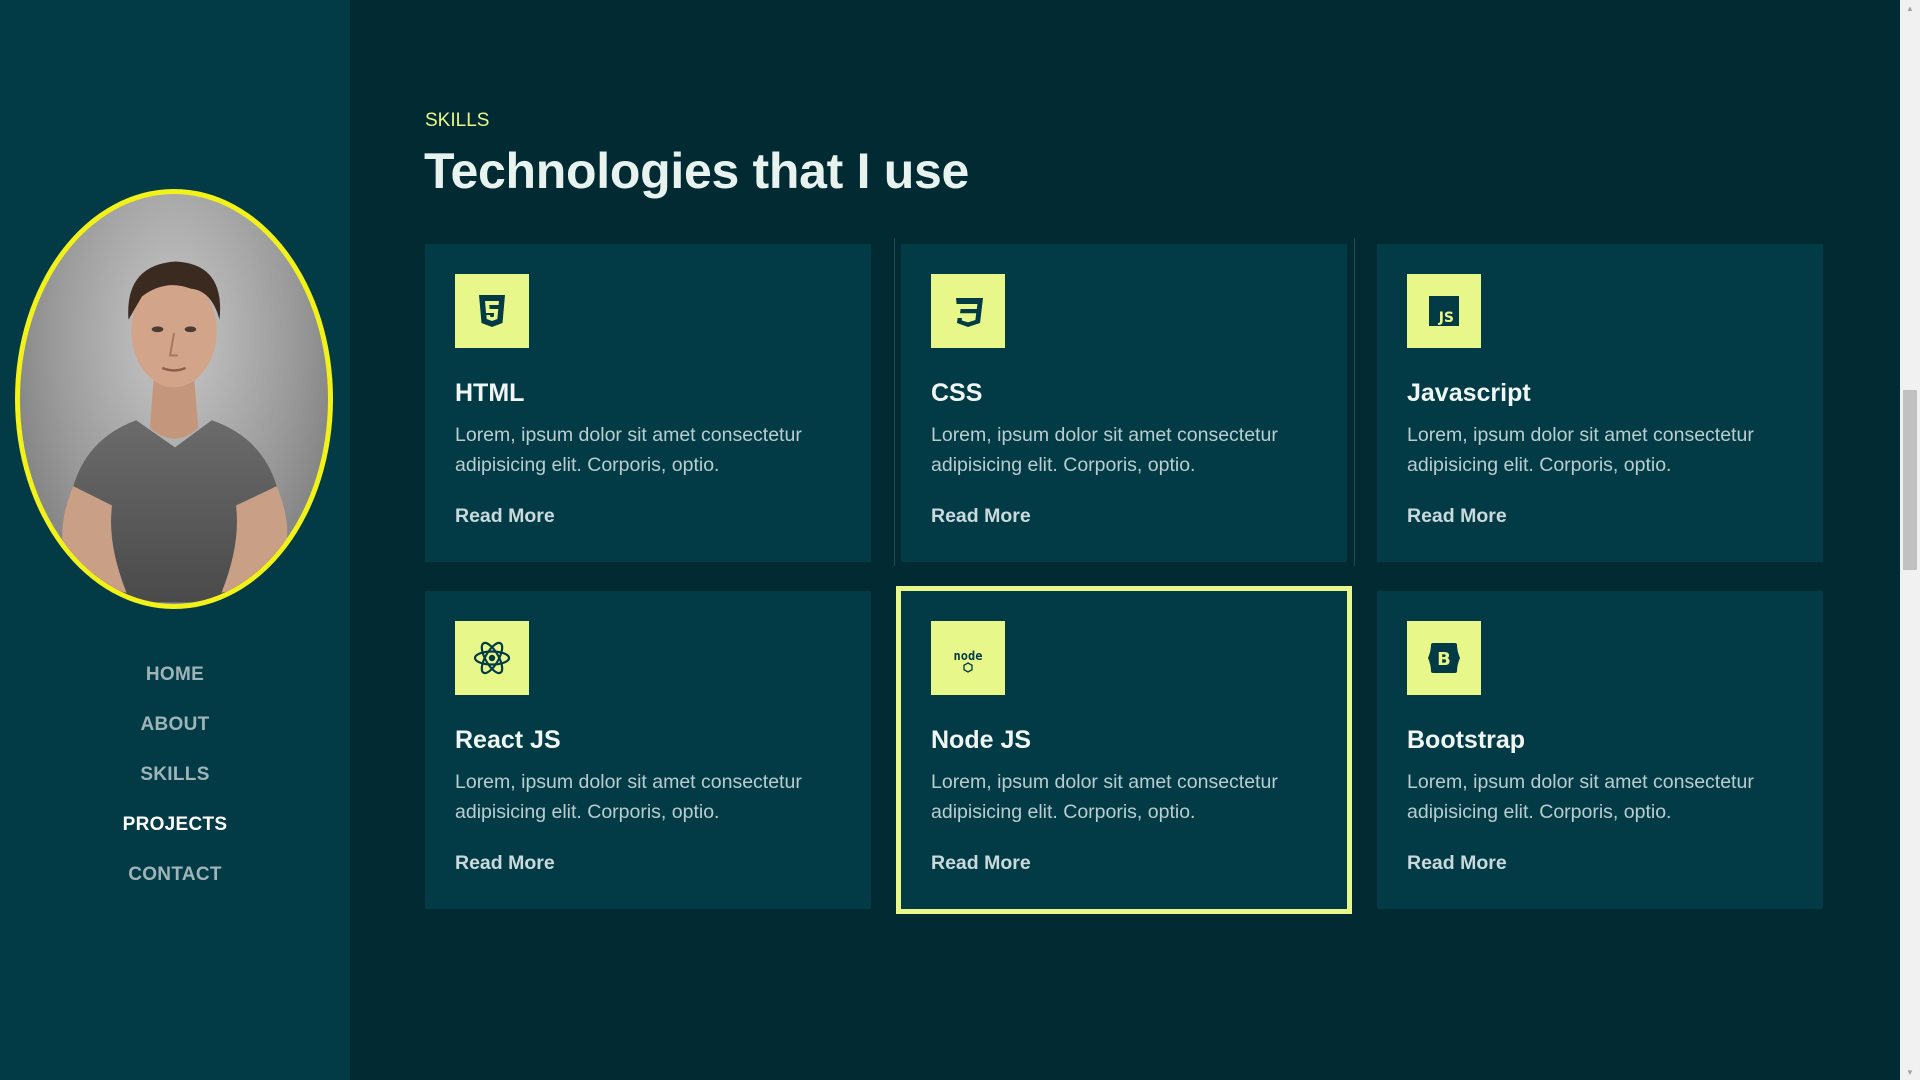  What do you see at coordinates (490, 393) in the screenshot?
I see `card-title: HTML` at bounding box center [490, 393].